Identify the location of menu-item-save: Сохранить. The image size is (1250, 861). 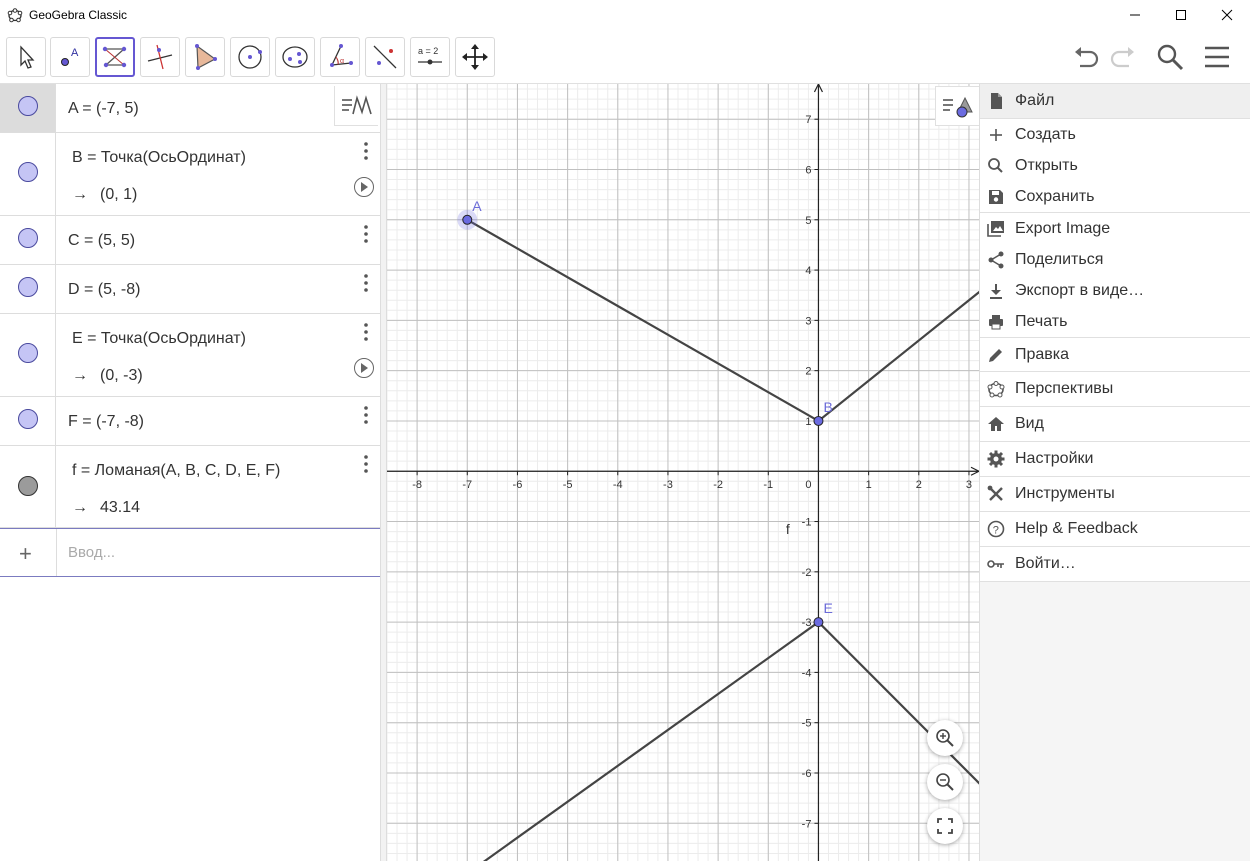
(1115, 196).